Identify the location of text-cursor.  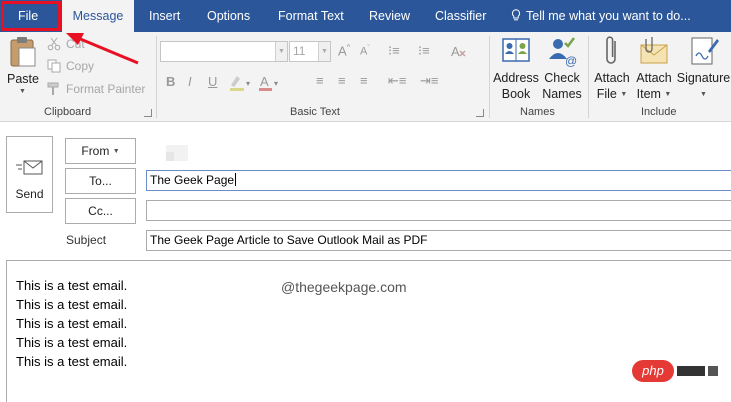
(236, 179).